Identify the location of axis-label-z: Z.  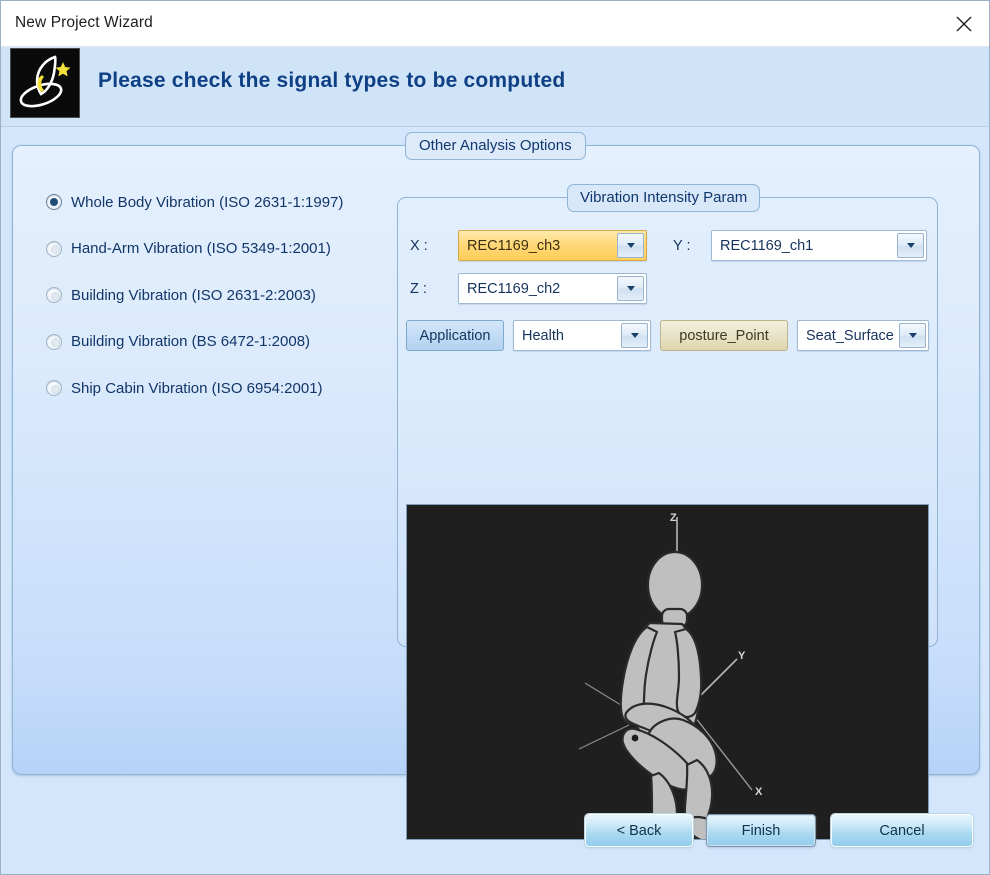
(673, 518).